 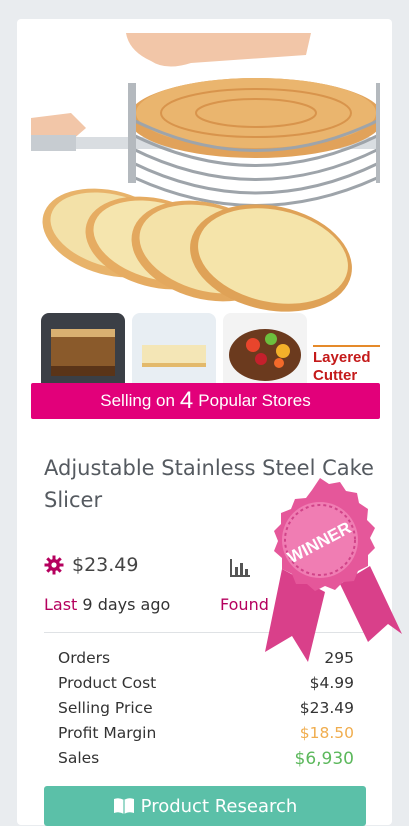 What do you see at coordinates (107, 683) in the screenshot?
I see `stat-label: Product Cost` at bounding box center [107, 683].